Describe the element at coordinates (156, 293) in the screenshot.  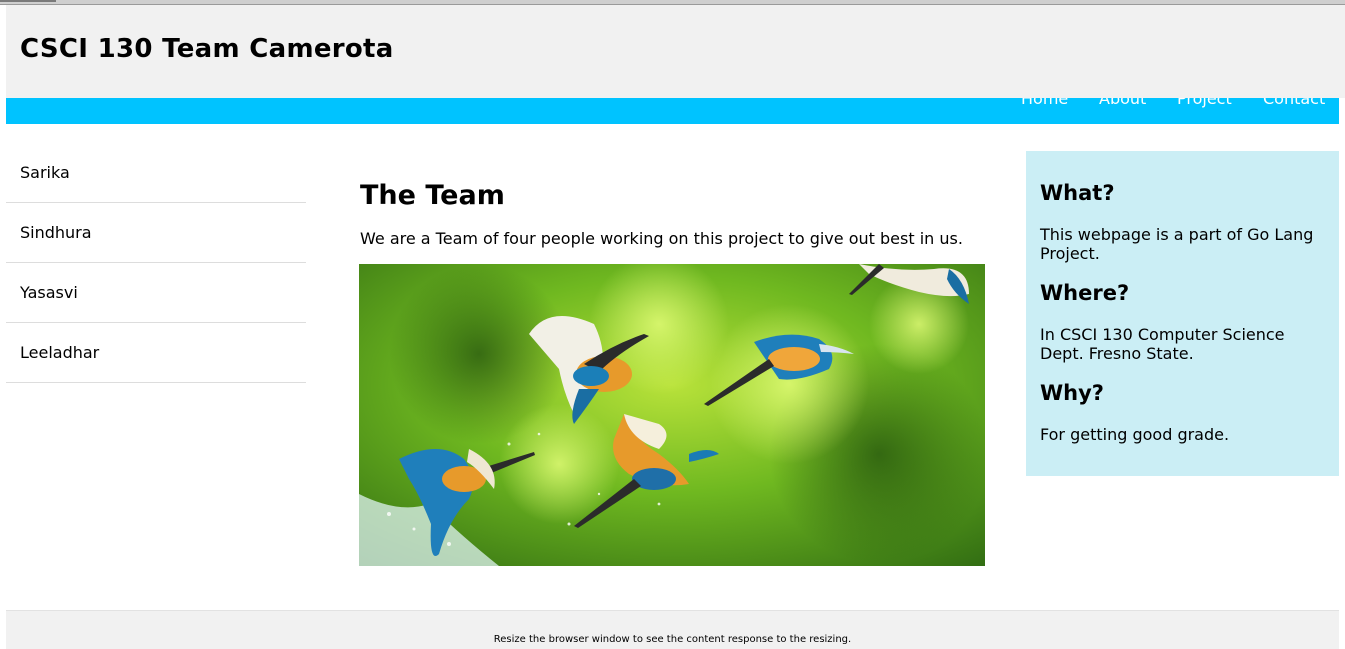
I see `sidebar-item-yasasvi: Yasasvi` at that location.